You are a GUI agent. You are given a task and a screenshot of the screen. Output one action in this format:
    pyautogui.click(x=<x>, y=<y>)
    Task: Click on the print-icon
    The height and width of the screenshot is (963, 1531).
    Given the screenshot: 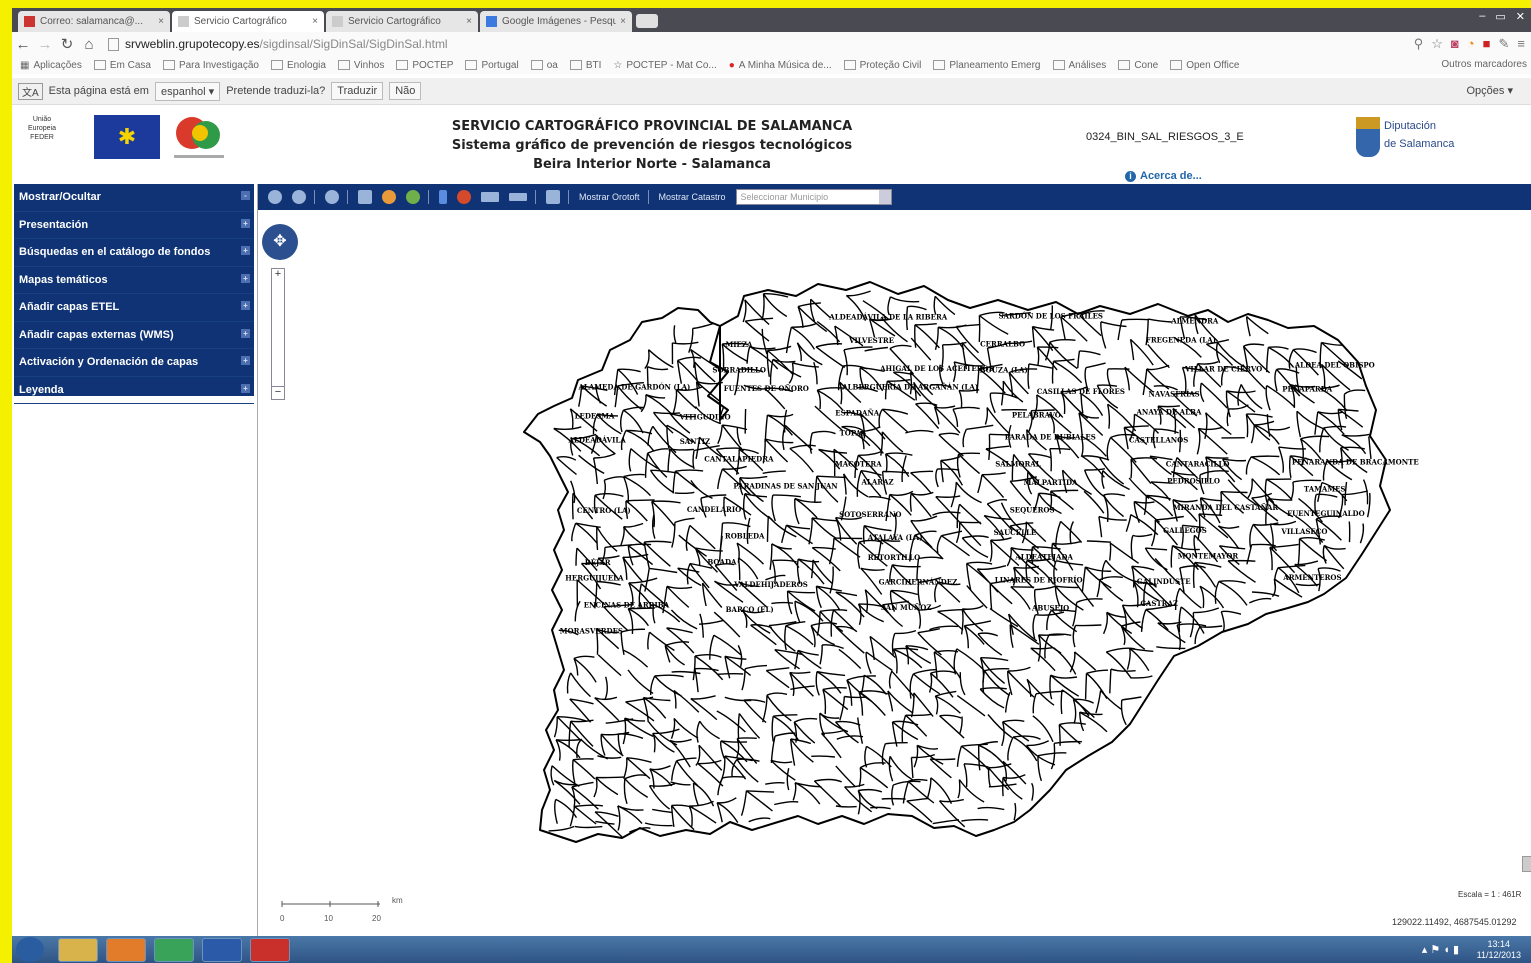 What is the action you would take?
    pyautogui.click(x=553, y=197)
    